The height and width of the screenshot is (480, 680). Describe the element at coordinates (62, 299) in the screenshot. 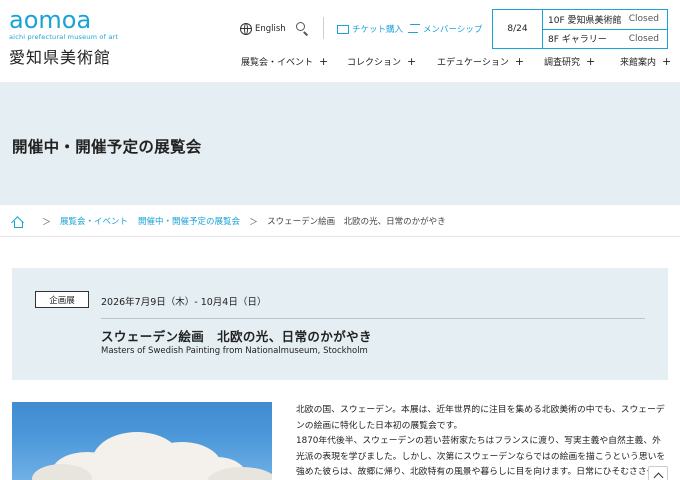

I see `exhibition-type-badge: 企画展` at that location.